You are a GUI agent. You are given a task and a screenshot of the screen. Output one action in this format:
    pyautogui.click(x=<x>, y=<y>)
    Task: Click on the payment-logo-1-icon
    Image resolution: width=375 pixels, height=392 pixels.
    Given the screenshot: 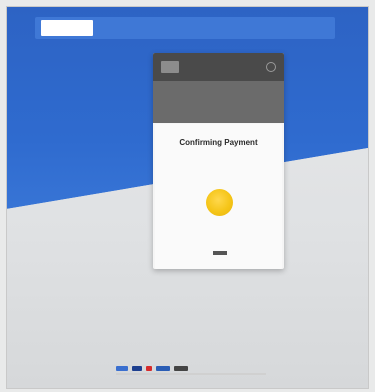 What is the action you would take?
    pyautogui.click(x=122, y=368)
    